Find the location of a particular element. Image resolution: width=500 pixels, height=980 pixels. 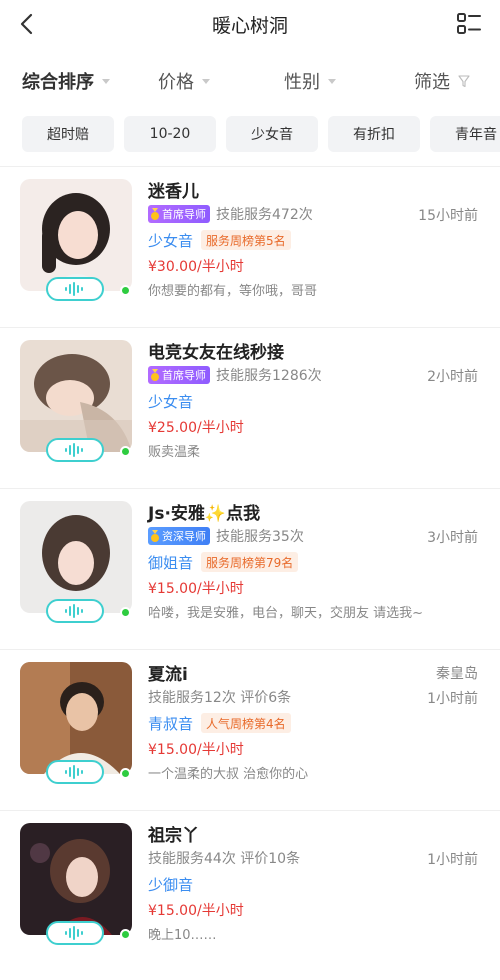

intro-text: 贩卖温柔 is located at coordinates (174, 452).